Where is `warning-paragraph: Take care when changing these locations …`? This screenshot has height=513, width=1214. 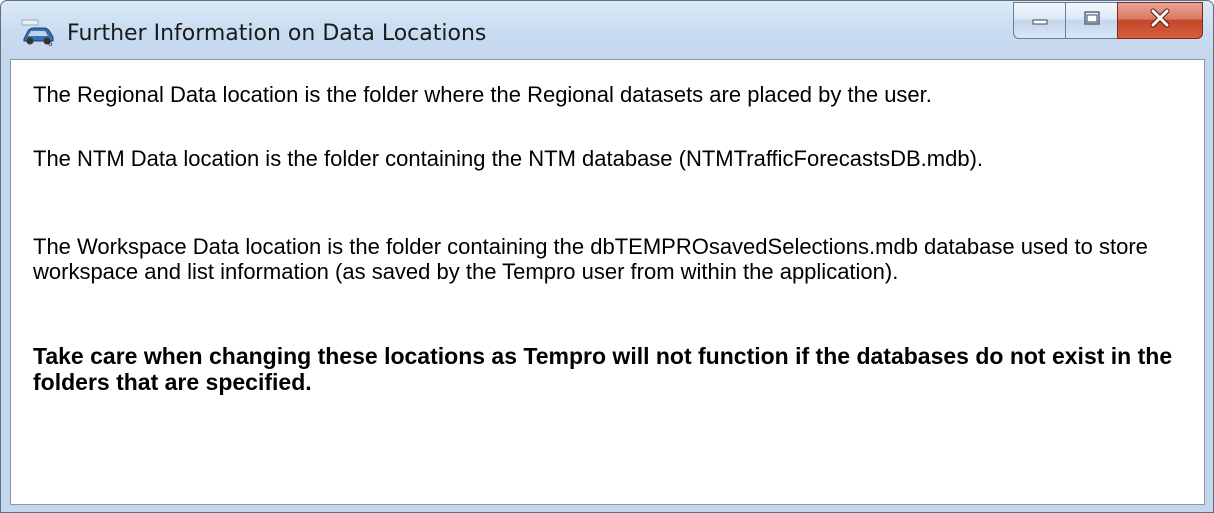
warning-paragraph: Take care when changing these locations … is located at coordinates (603, 369).